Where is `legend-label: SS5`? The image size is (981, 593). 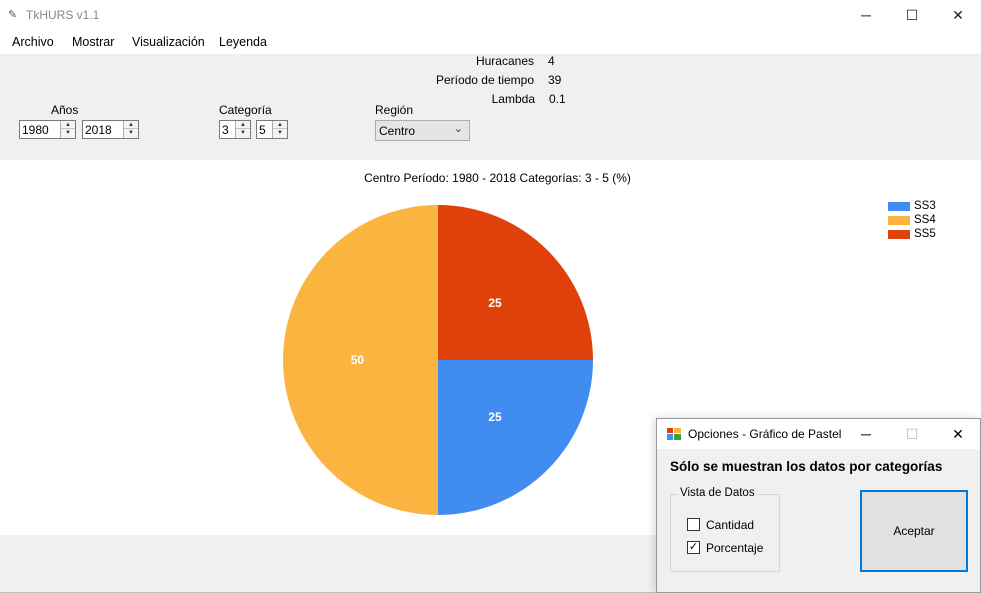
legend-label: SS5 is located at coordinates (925, 234).